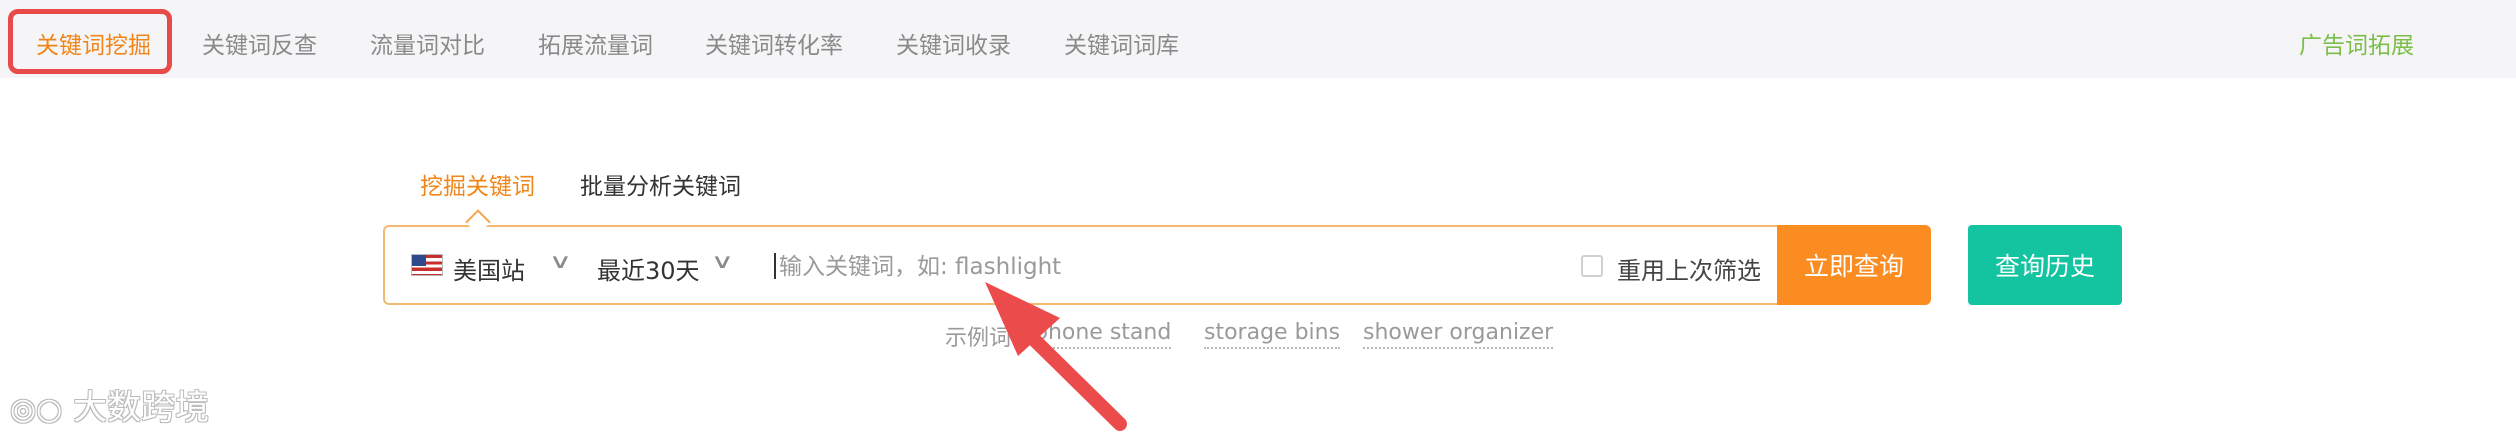 This screenshot has width=2516, height=440. I want to click on tab-keyword-indexing: 关键词收录, so click(953, 39).